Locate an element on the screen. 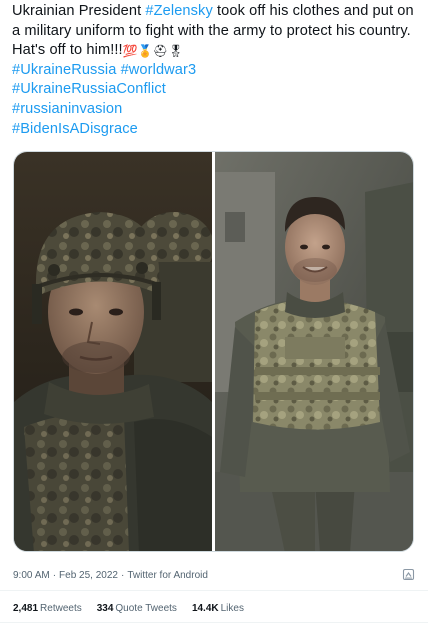 This screenshot has width=428, height=624. stat-quote-tweets: 334 Quote Tweets is located at coordinates (137, 608).